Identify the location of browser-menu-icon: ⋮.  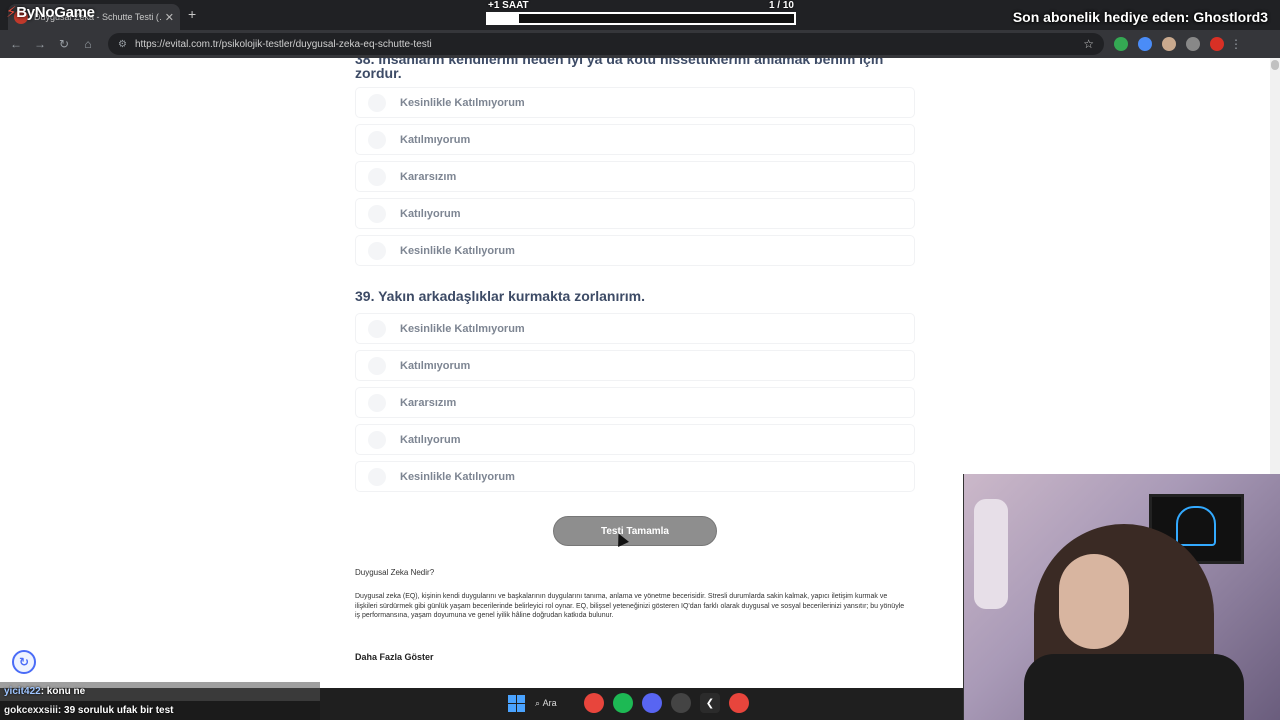
(1236, 44).